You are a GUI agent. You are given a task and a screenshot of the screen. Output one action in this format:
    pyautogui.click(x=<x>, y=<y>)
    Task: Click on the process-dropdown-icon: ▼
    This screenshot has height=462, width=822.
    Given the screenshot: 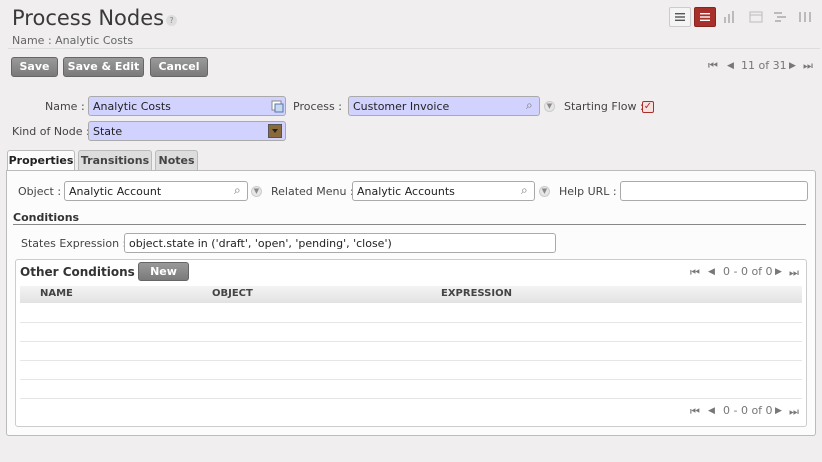 What is the action you would take?
    pyautogui.click(x=549, y=106)
    